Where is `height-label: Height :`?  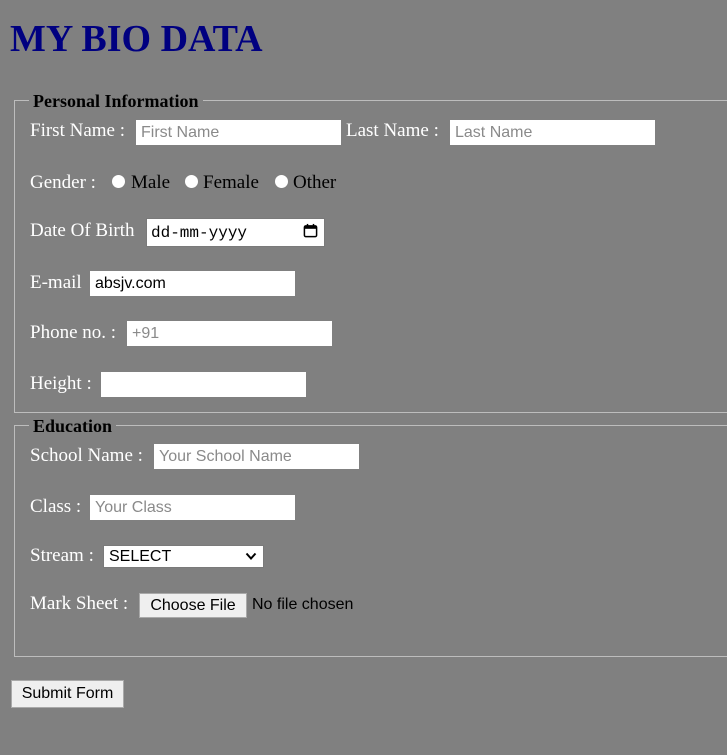
height-label: Height : is located at coordinates (61, 383).